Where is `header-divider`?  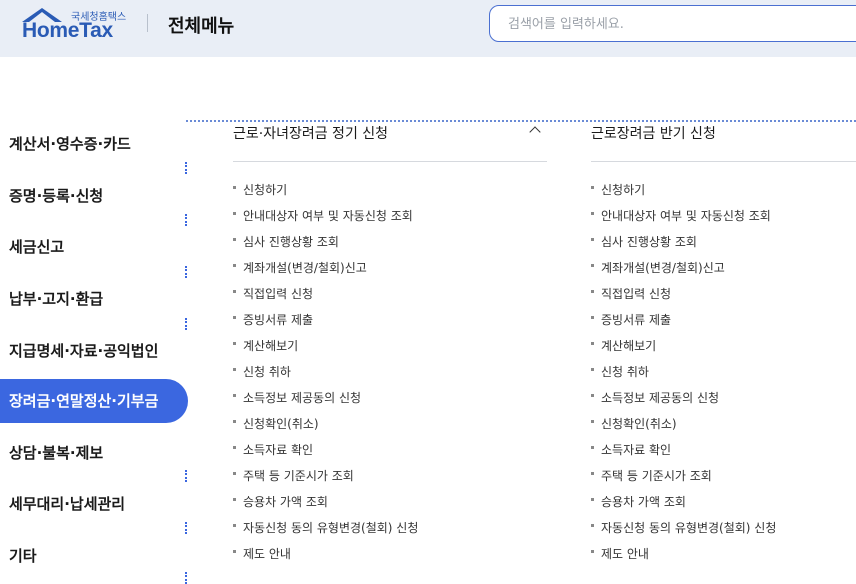 header-divider is located at coordinates (147, 23).